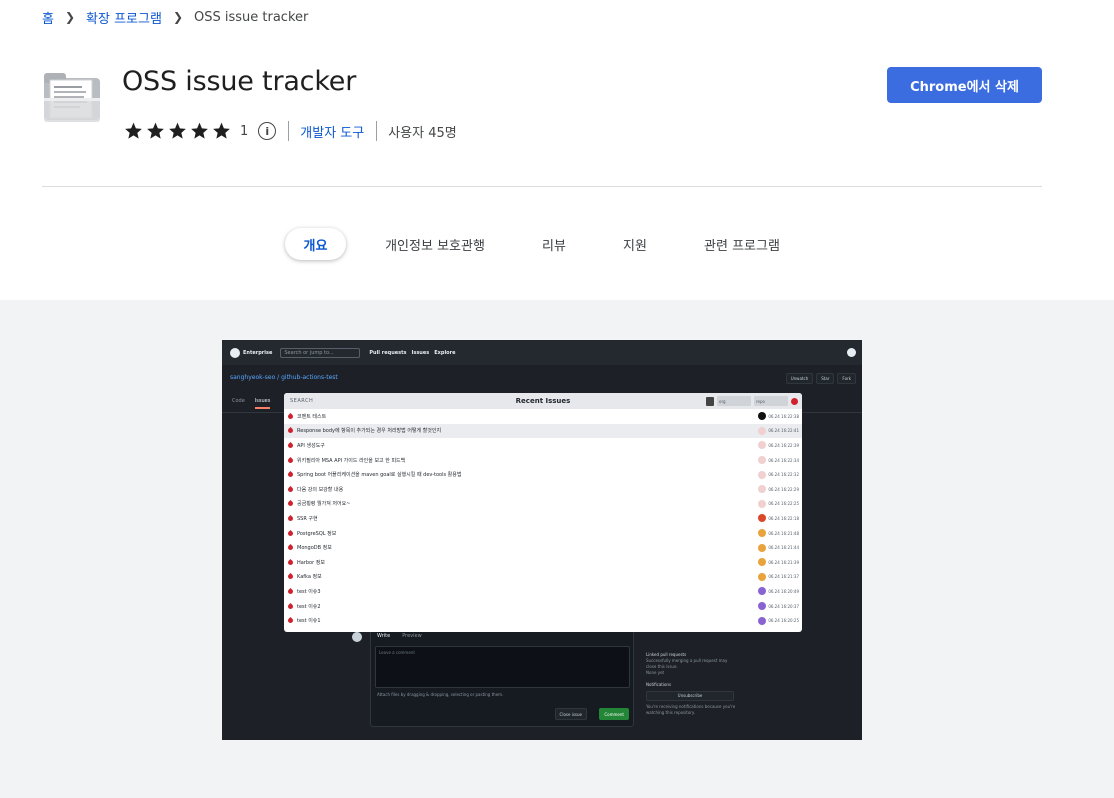 This screenshot has height=798, width=1114. I want to click on org-select: org, so click(734, 401).